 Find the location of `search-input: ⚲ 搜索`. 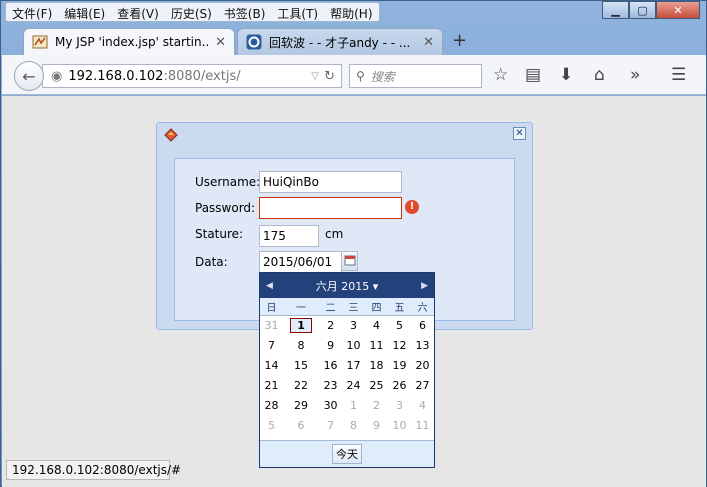

search-input: ⚲ 搜索 is located at coordinates (415, 76).